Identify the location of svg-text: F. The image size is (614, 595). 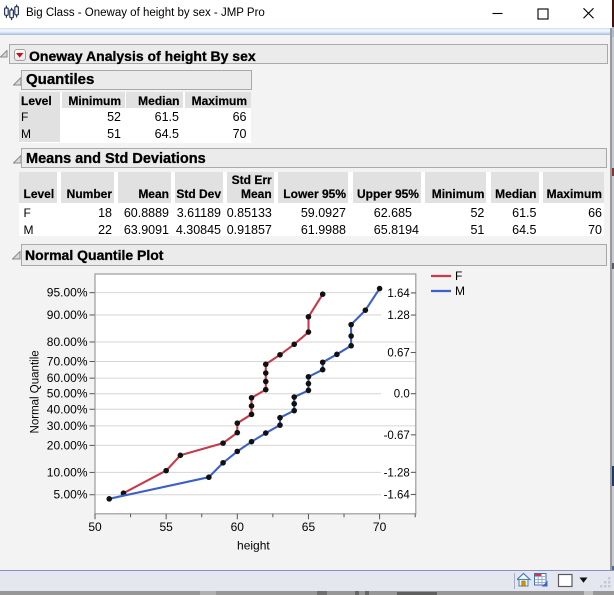
(458, 276).